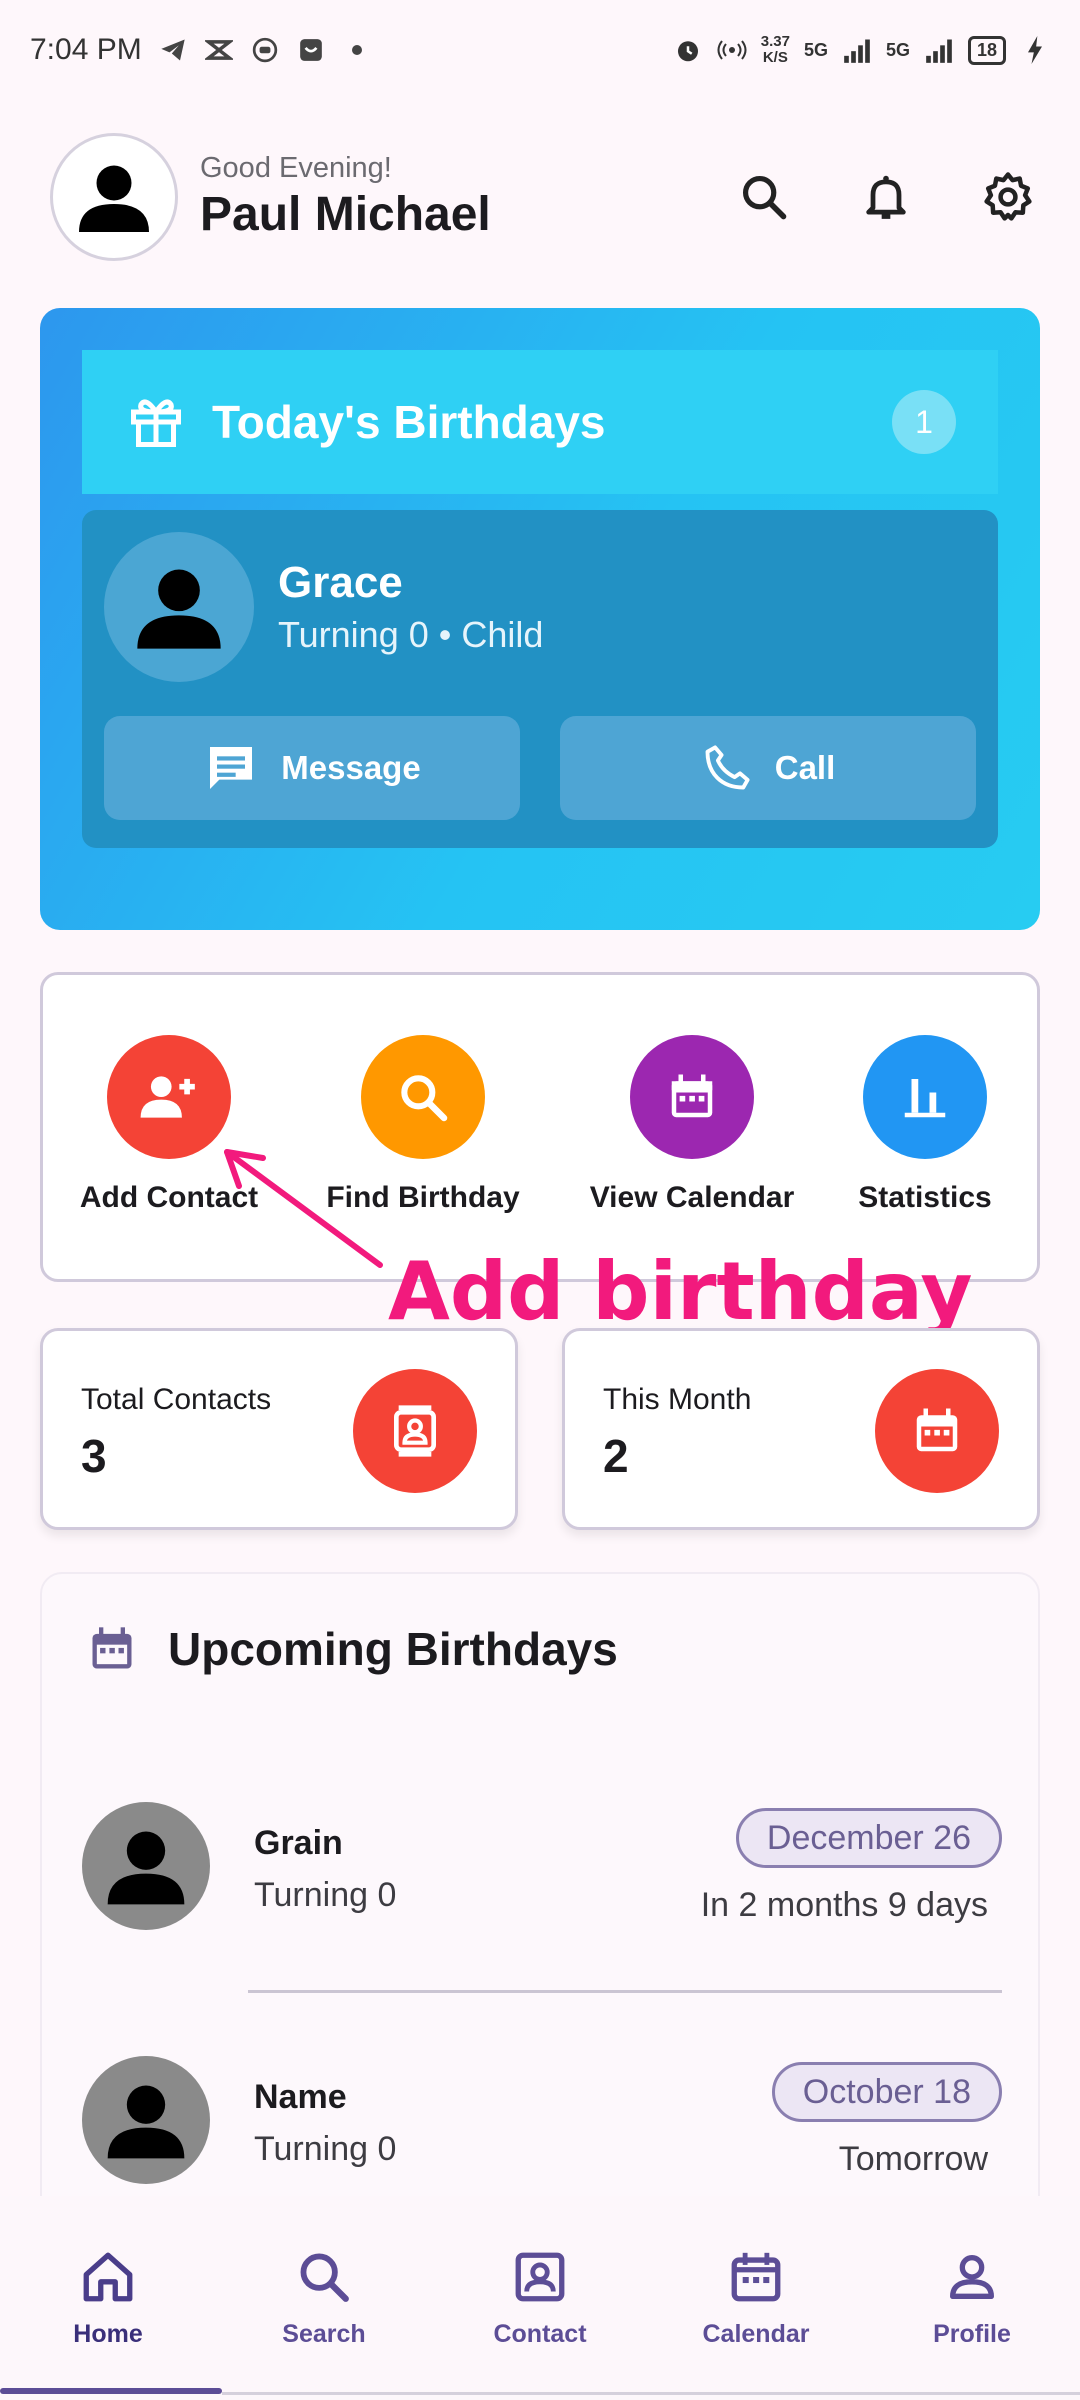 This screenshot has width=1080, height=2400. I want to click on view-calendar-action: View Calendar, so click(692, 1125).